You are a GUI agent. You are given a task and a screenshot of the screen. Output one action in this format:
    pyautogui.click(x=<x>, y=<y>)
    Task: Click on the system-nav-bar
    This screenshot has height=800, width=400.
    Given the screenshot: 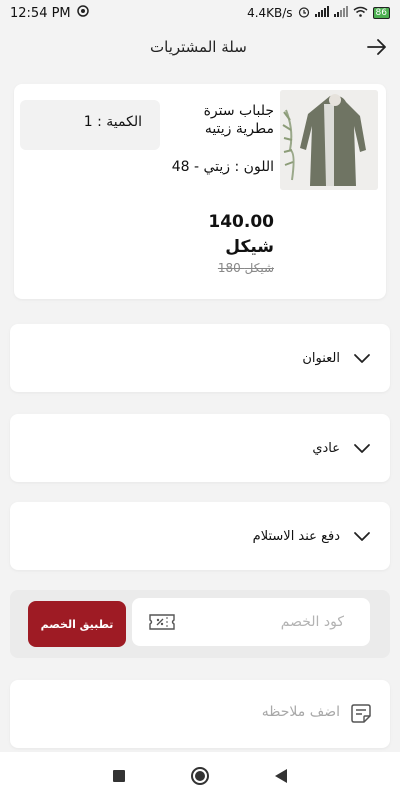 What is the action you would take?
    pyautogui.click(x=200, y=776)
    